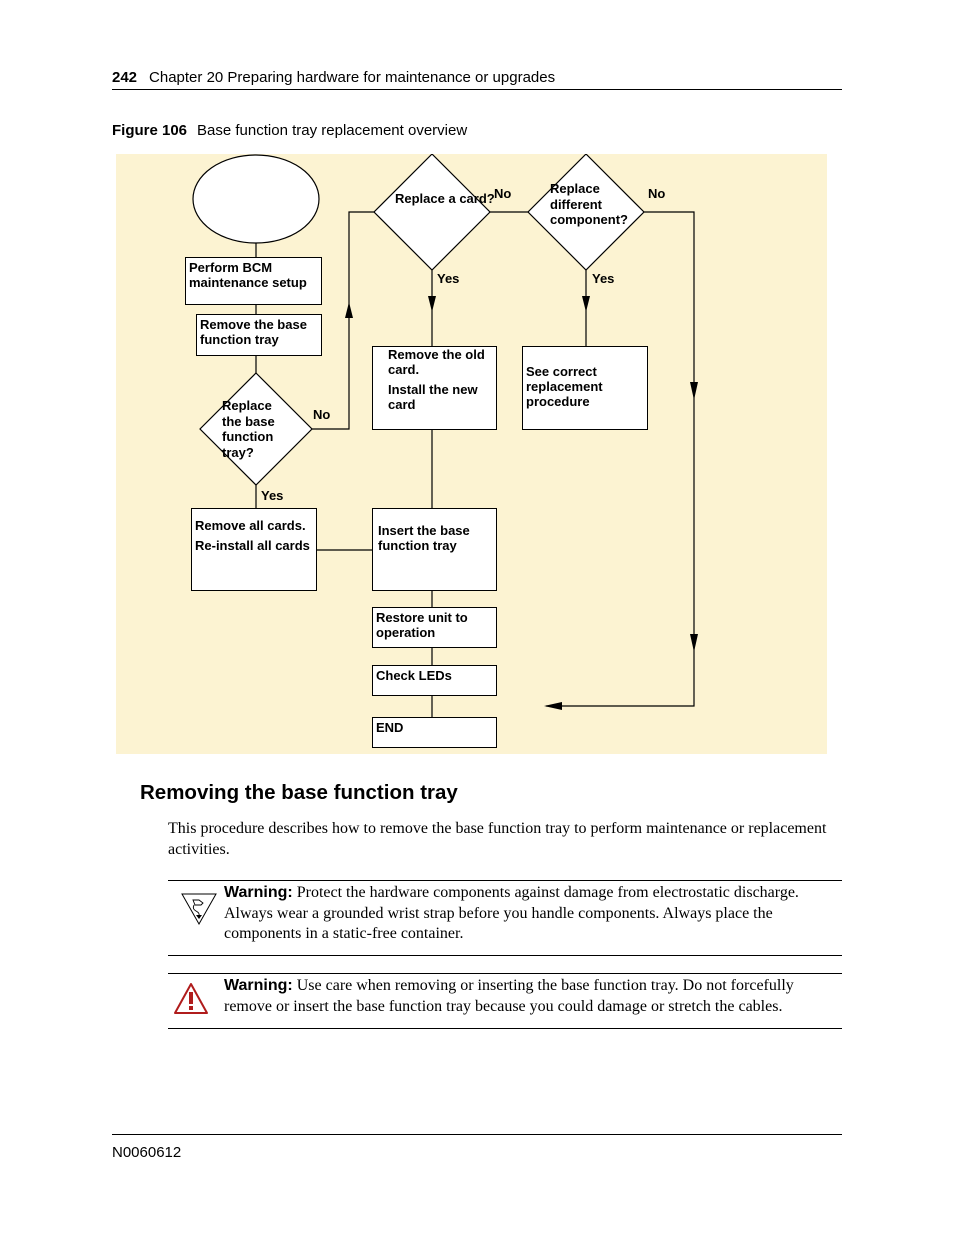 The width and height of the screenshot is (954, 1235). I want to click on label-yes-tray: Yes, so click(272, 495).